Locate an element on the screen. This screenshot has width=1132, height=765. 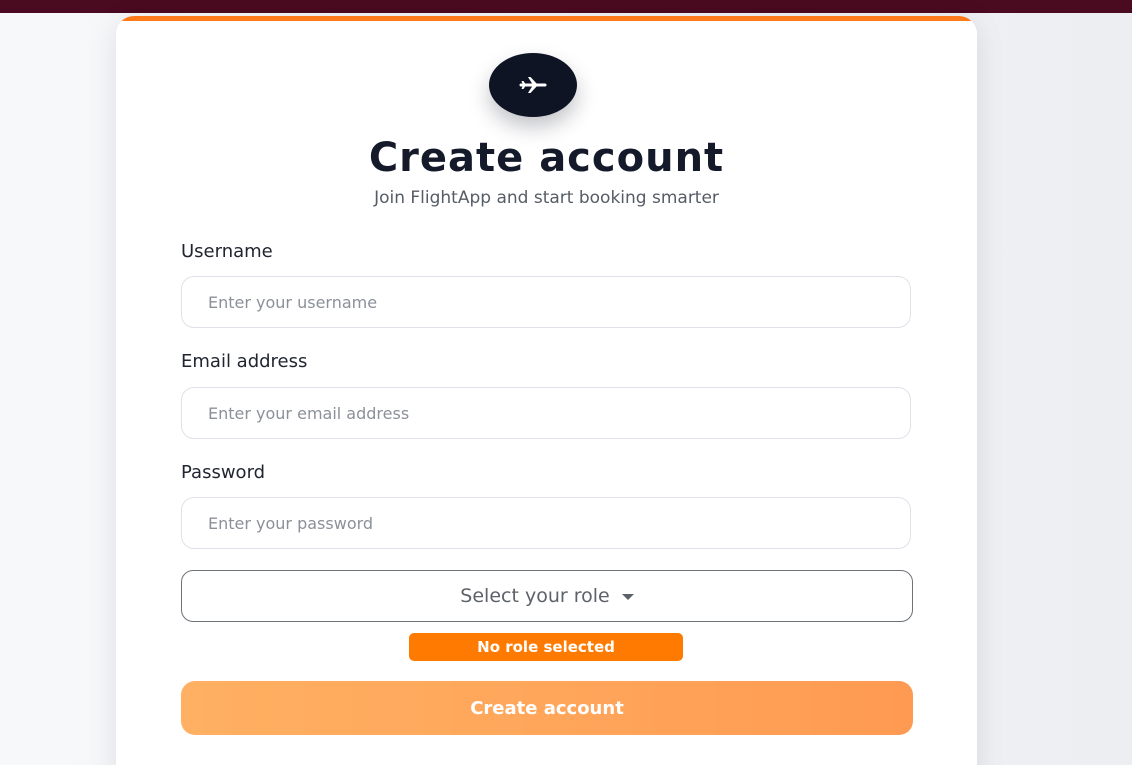
password-label: Password is located at coordinates (223, 472).